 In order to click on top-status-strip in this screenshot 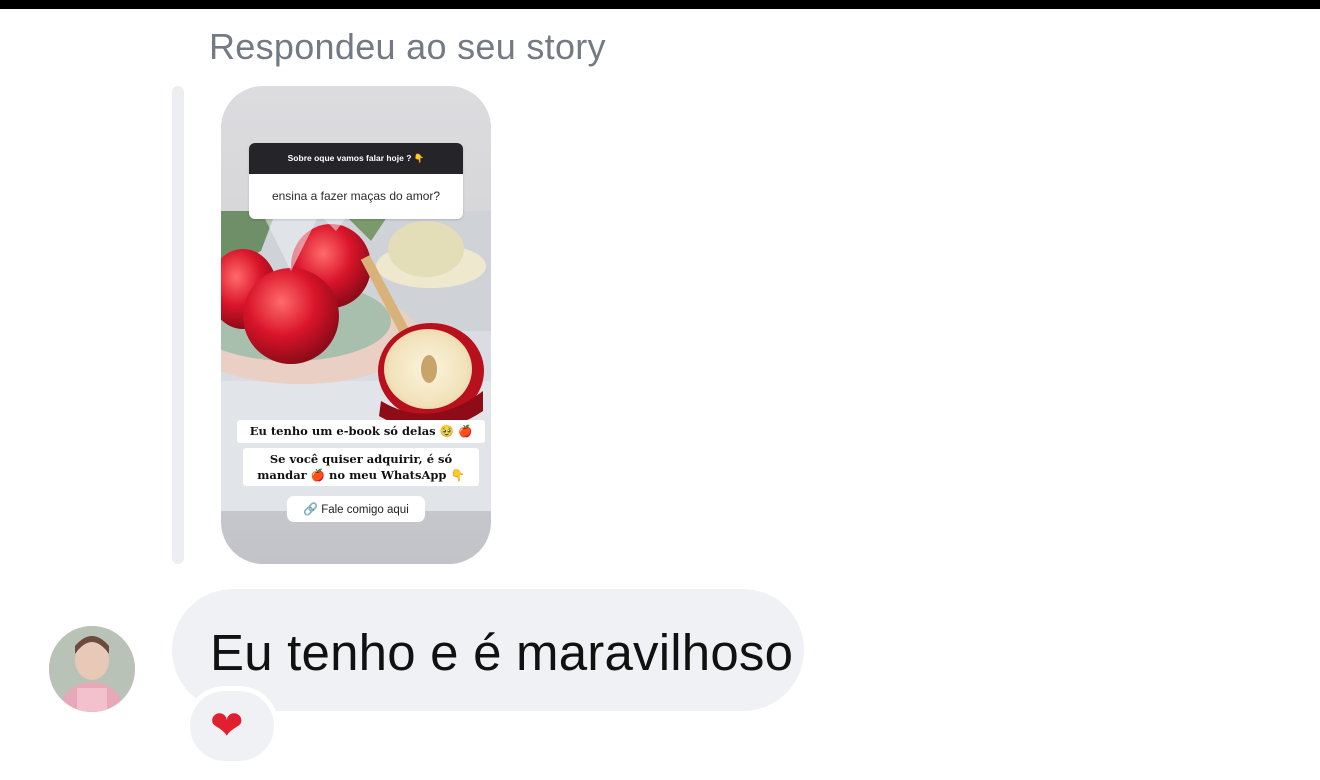, I will do `click(660, 4)`.